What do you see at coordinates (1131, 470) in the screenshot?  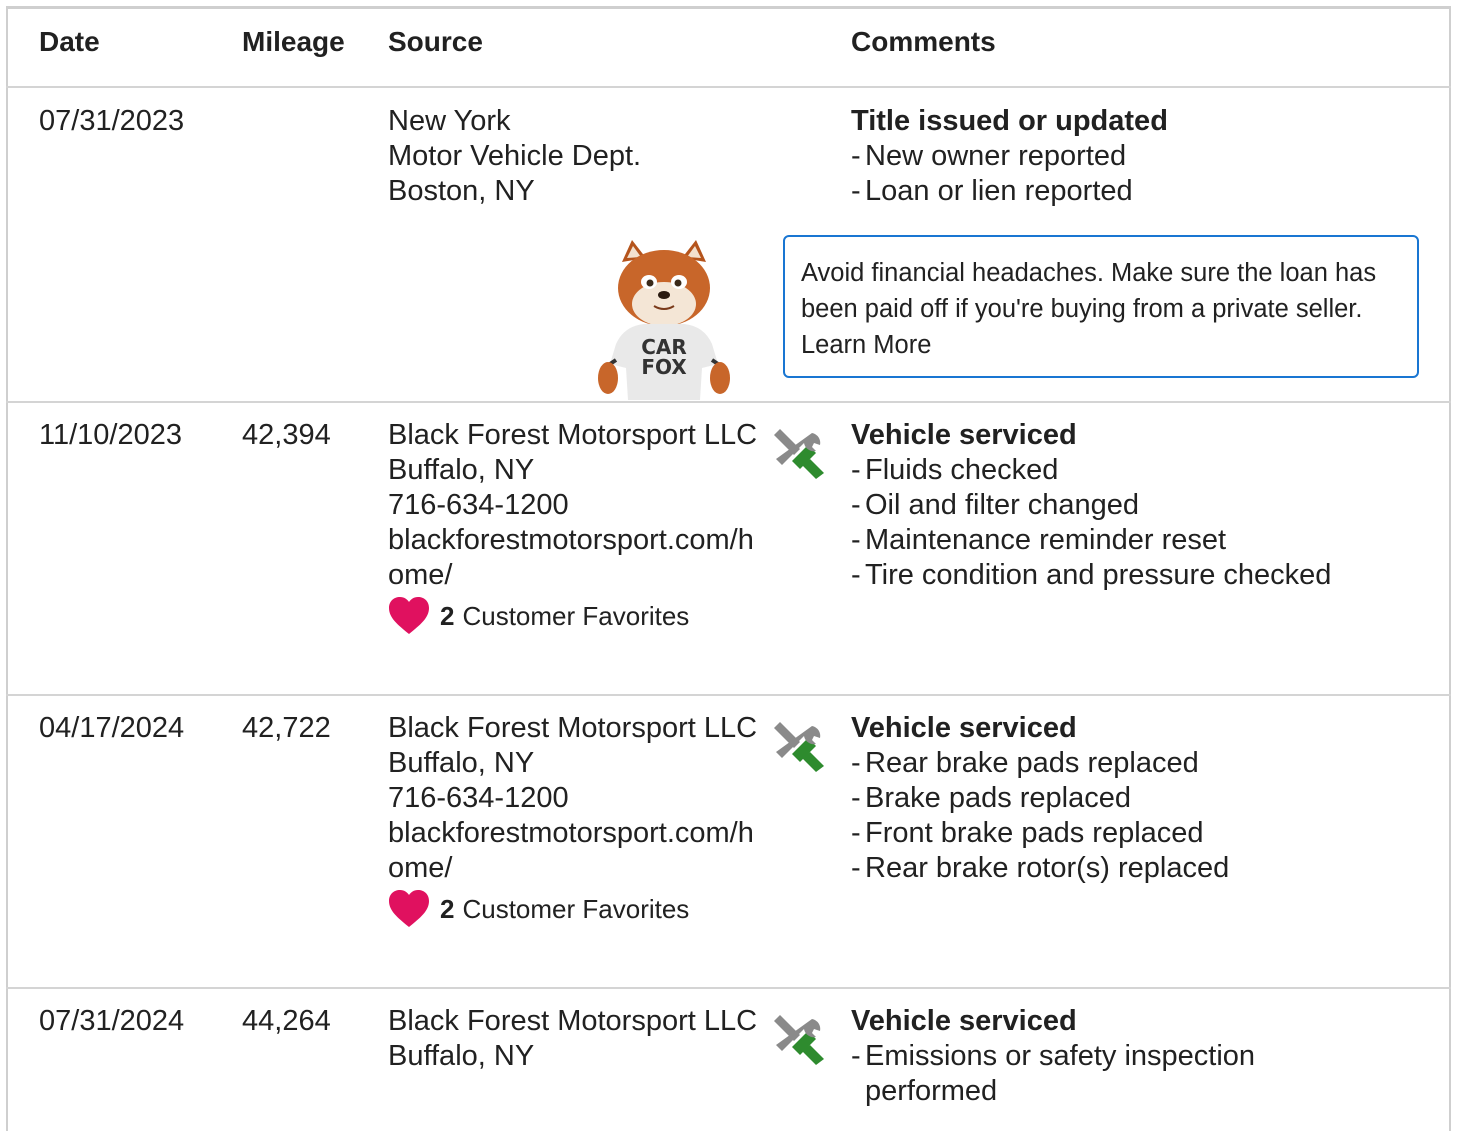 I see `comment-item: Fluids checked` at bounding box center [1131, 470].